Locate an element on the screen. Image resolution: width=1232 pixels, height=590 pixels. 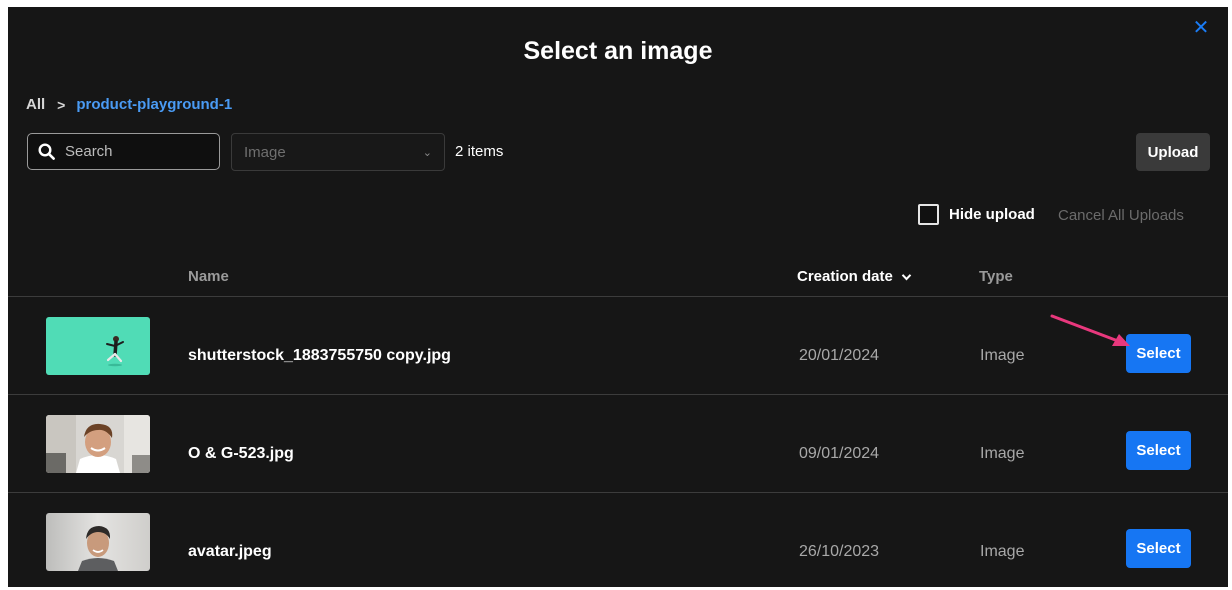
cancel-all-uploads-button: Cancel All Uploads is located at coordinates (1121, 215).